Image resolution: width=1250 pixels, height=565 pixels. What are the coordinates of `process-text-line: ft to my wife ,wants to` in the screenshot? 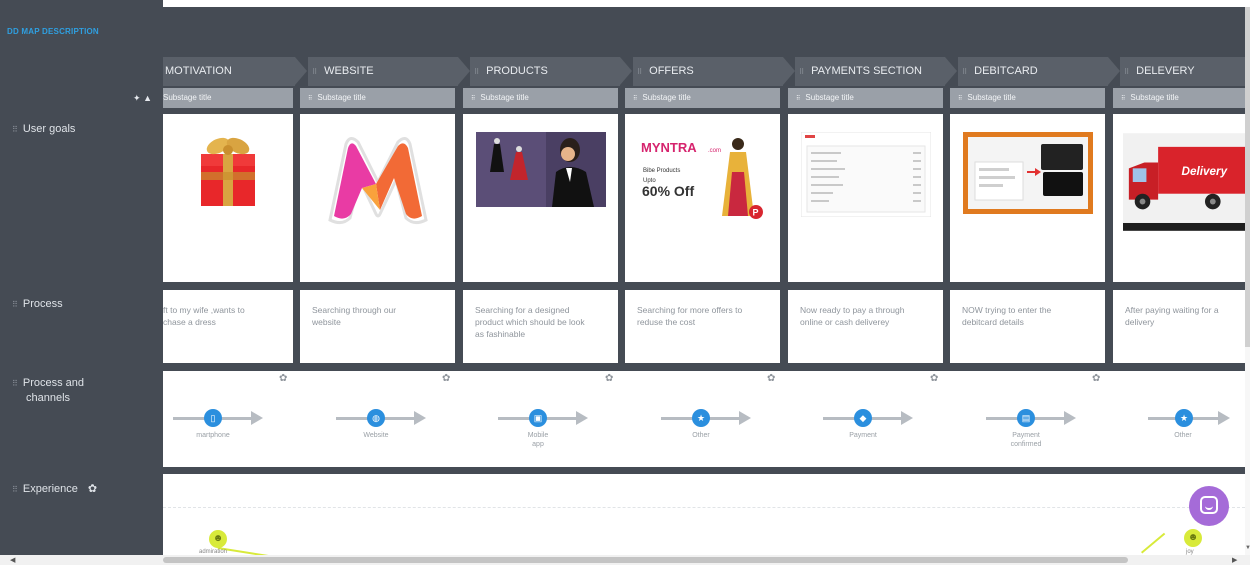 It's located at (204, 310).